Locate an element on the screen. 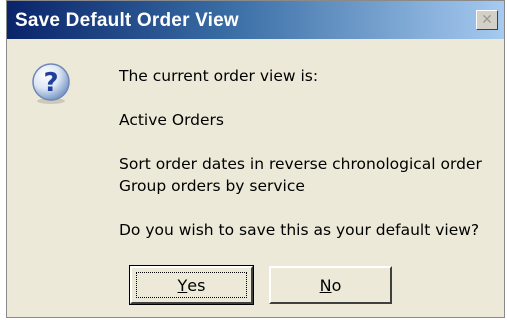 The width and height of the screenshot is (507, 320). yes-button-accel: Y is located at coordinates (182, 285).